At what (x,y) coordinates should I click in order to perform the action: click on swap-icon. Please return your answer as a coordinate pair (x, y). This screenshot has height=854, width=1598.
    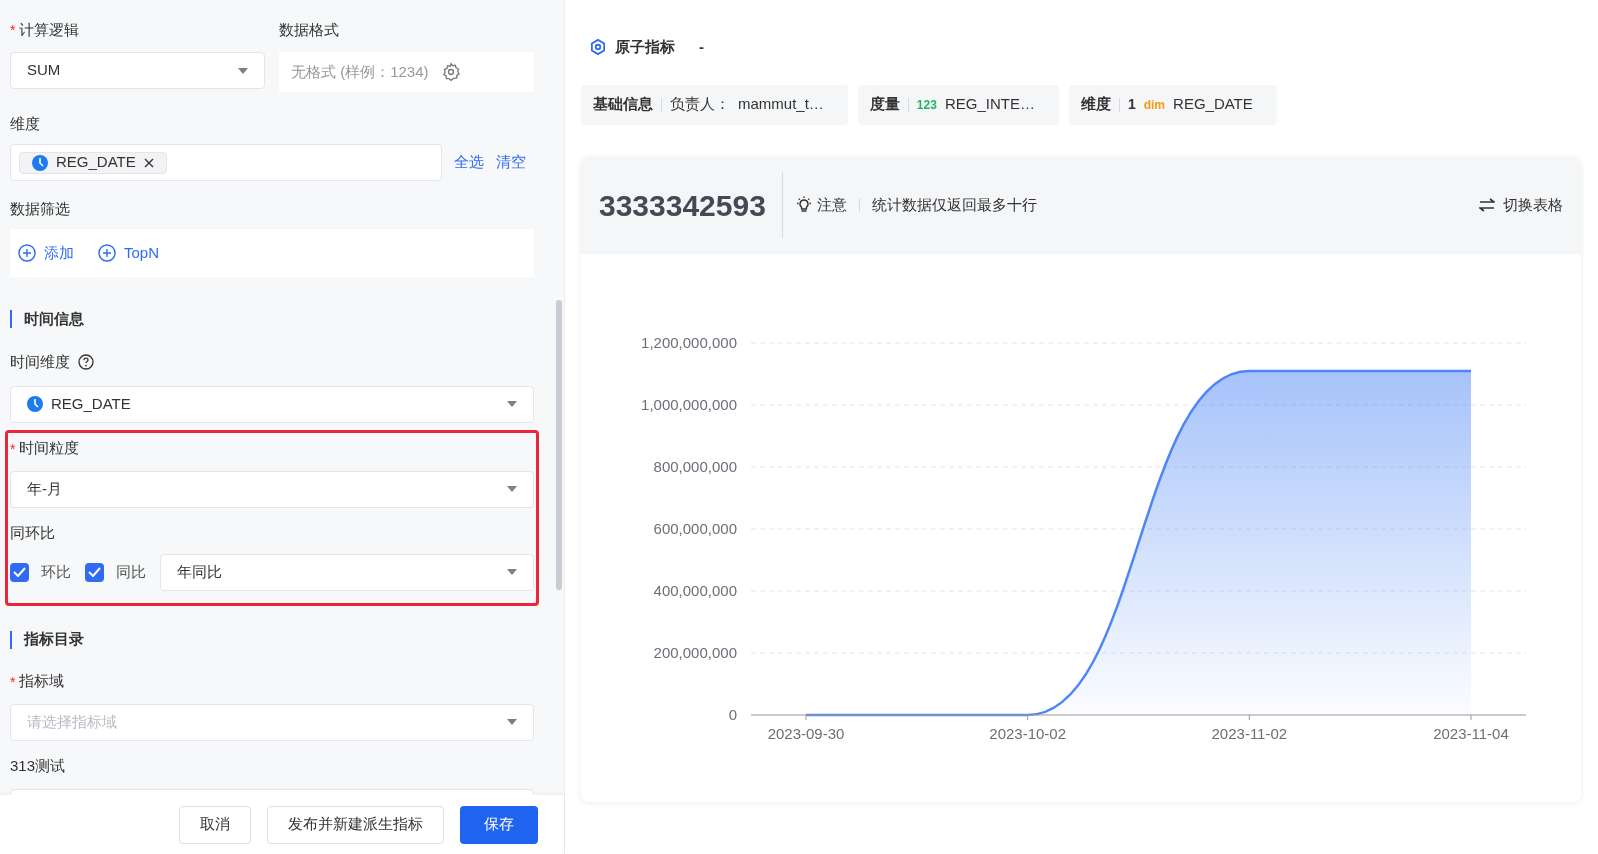
    Looking at the image, I should click on (1487, 205).